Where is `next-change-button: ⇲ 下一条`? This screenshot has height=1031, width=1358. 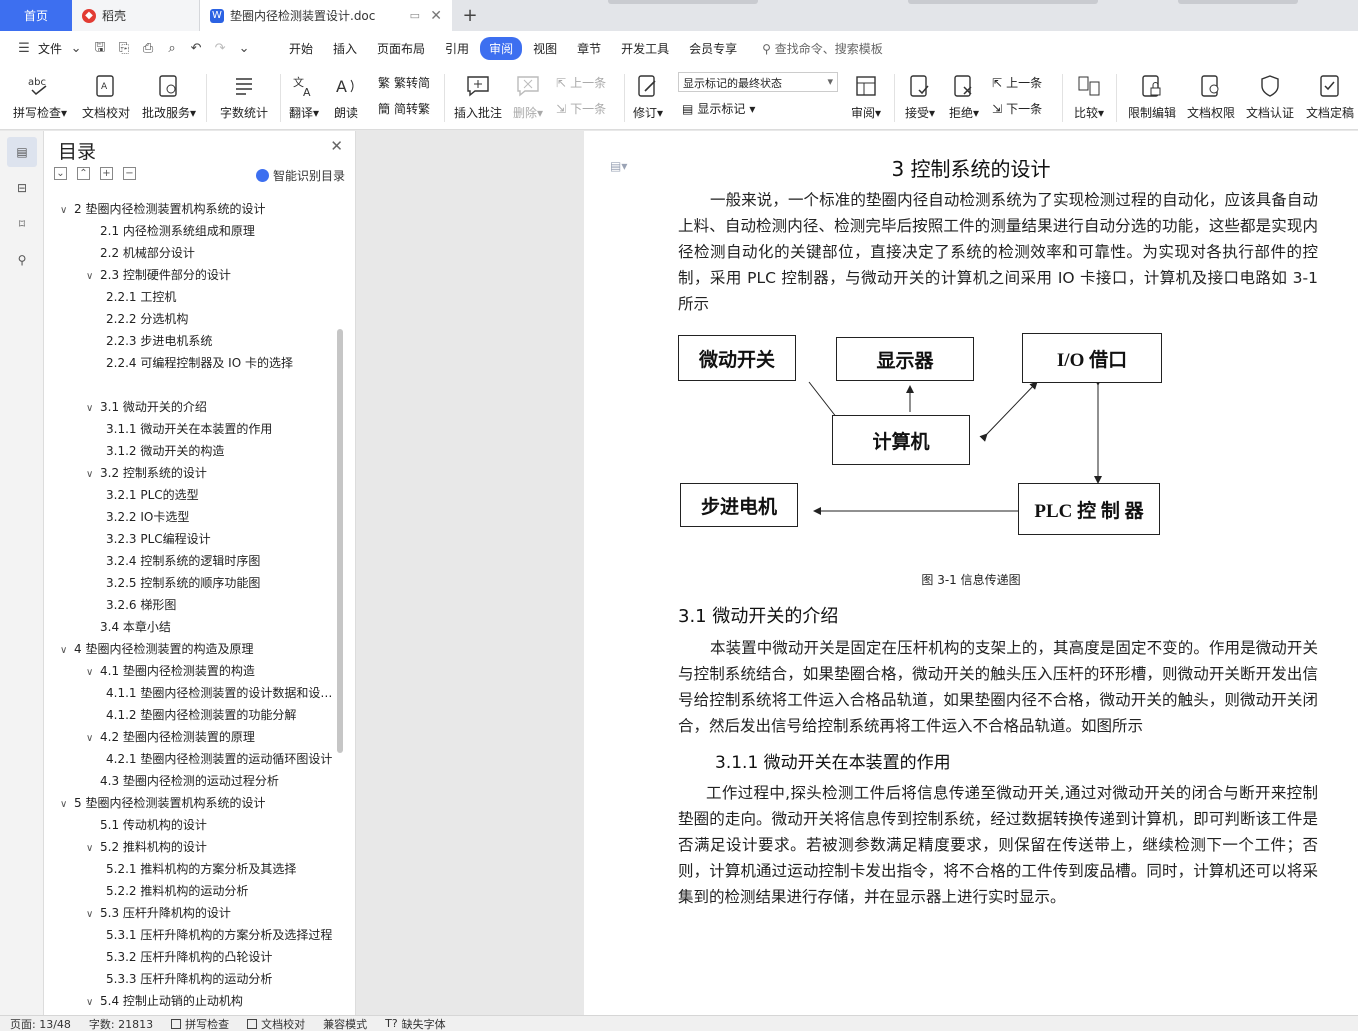
next-change-button: ⇲ 下一条 is located at coordinates (1017, 108).